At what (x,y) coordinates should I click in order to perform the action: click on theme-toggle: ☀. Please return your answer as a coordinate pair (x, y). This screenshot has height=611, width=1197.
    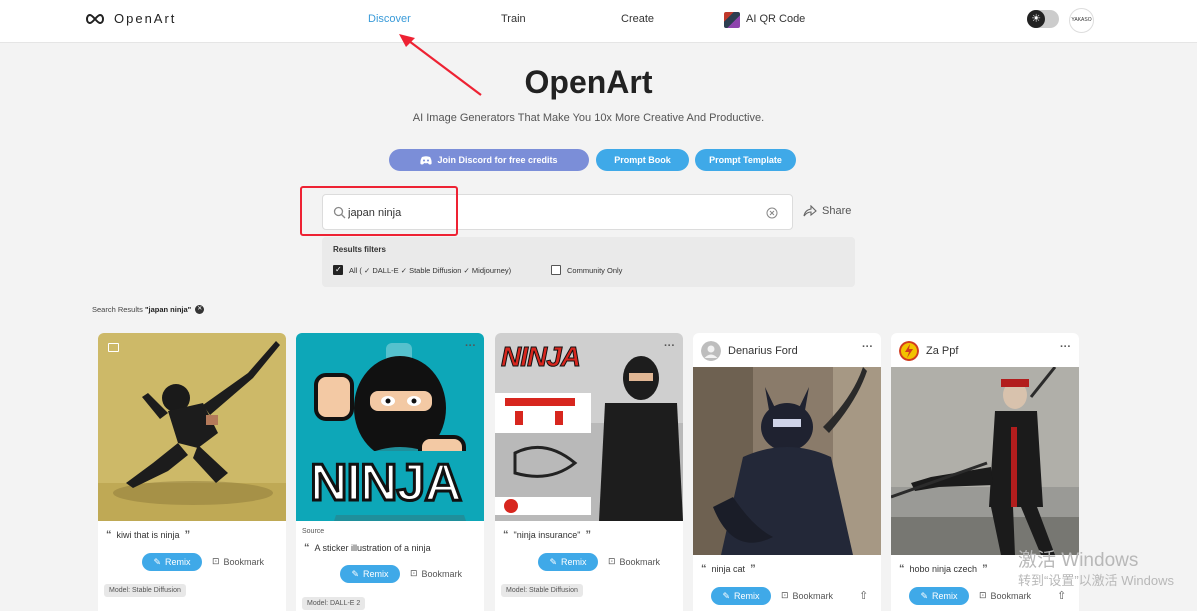
    Looking at the image, I should click on (1043, 19).